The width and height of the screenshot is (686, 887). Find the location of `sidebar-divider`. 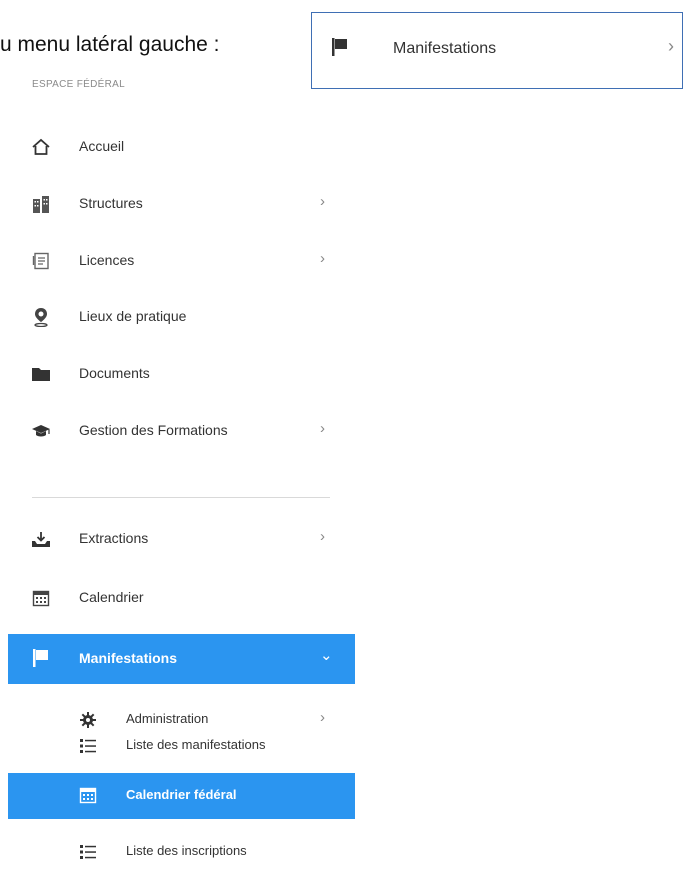

sidebar-divider is located at coordinates (181, 497).